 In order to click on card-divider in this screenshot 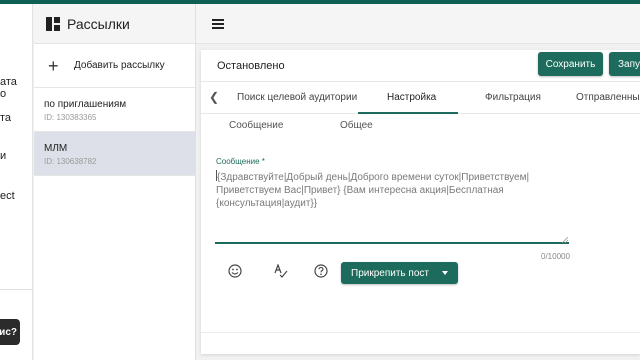, I will do `click(420, 332)`.